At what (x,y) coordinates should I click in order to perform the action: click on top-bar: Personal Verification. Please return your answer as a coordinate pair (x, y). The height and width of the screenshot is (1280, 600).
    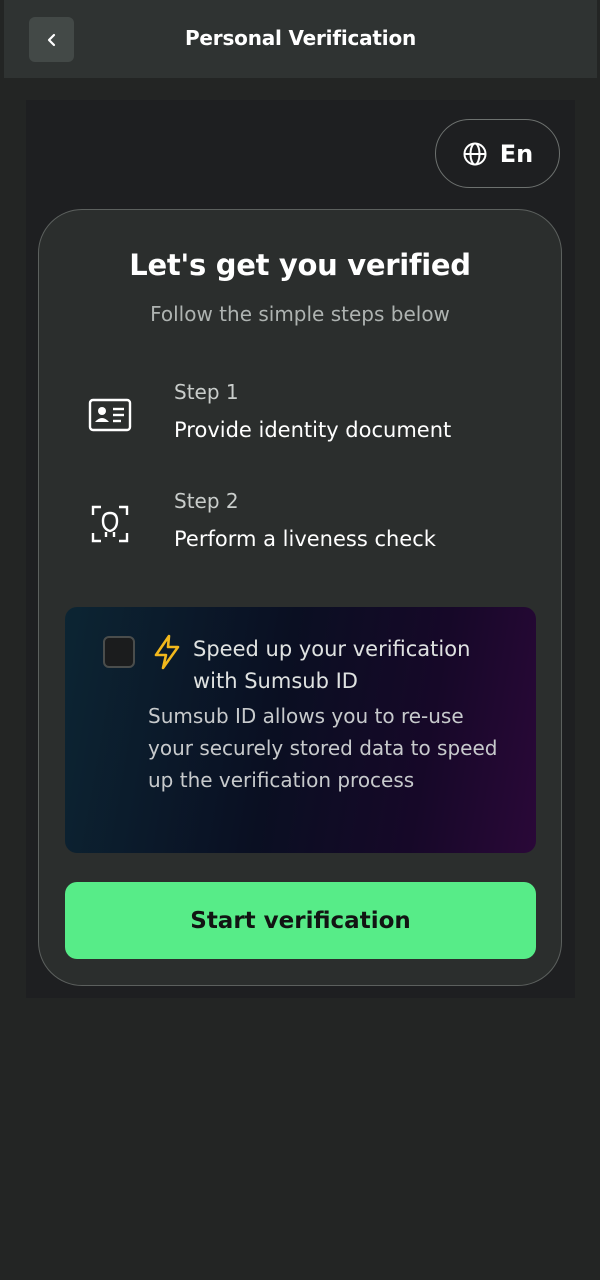
    Looking at the image, I should click on (300, 39).